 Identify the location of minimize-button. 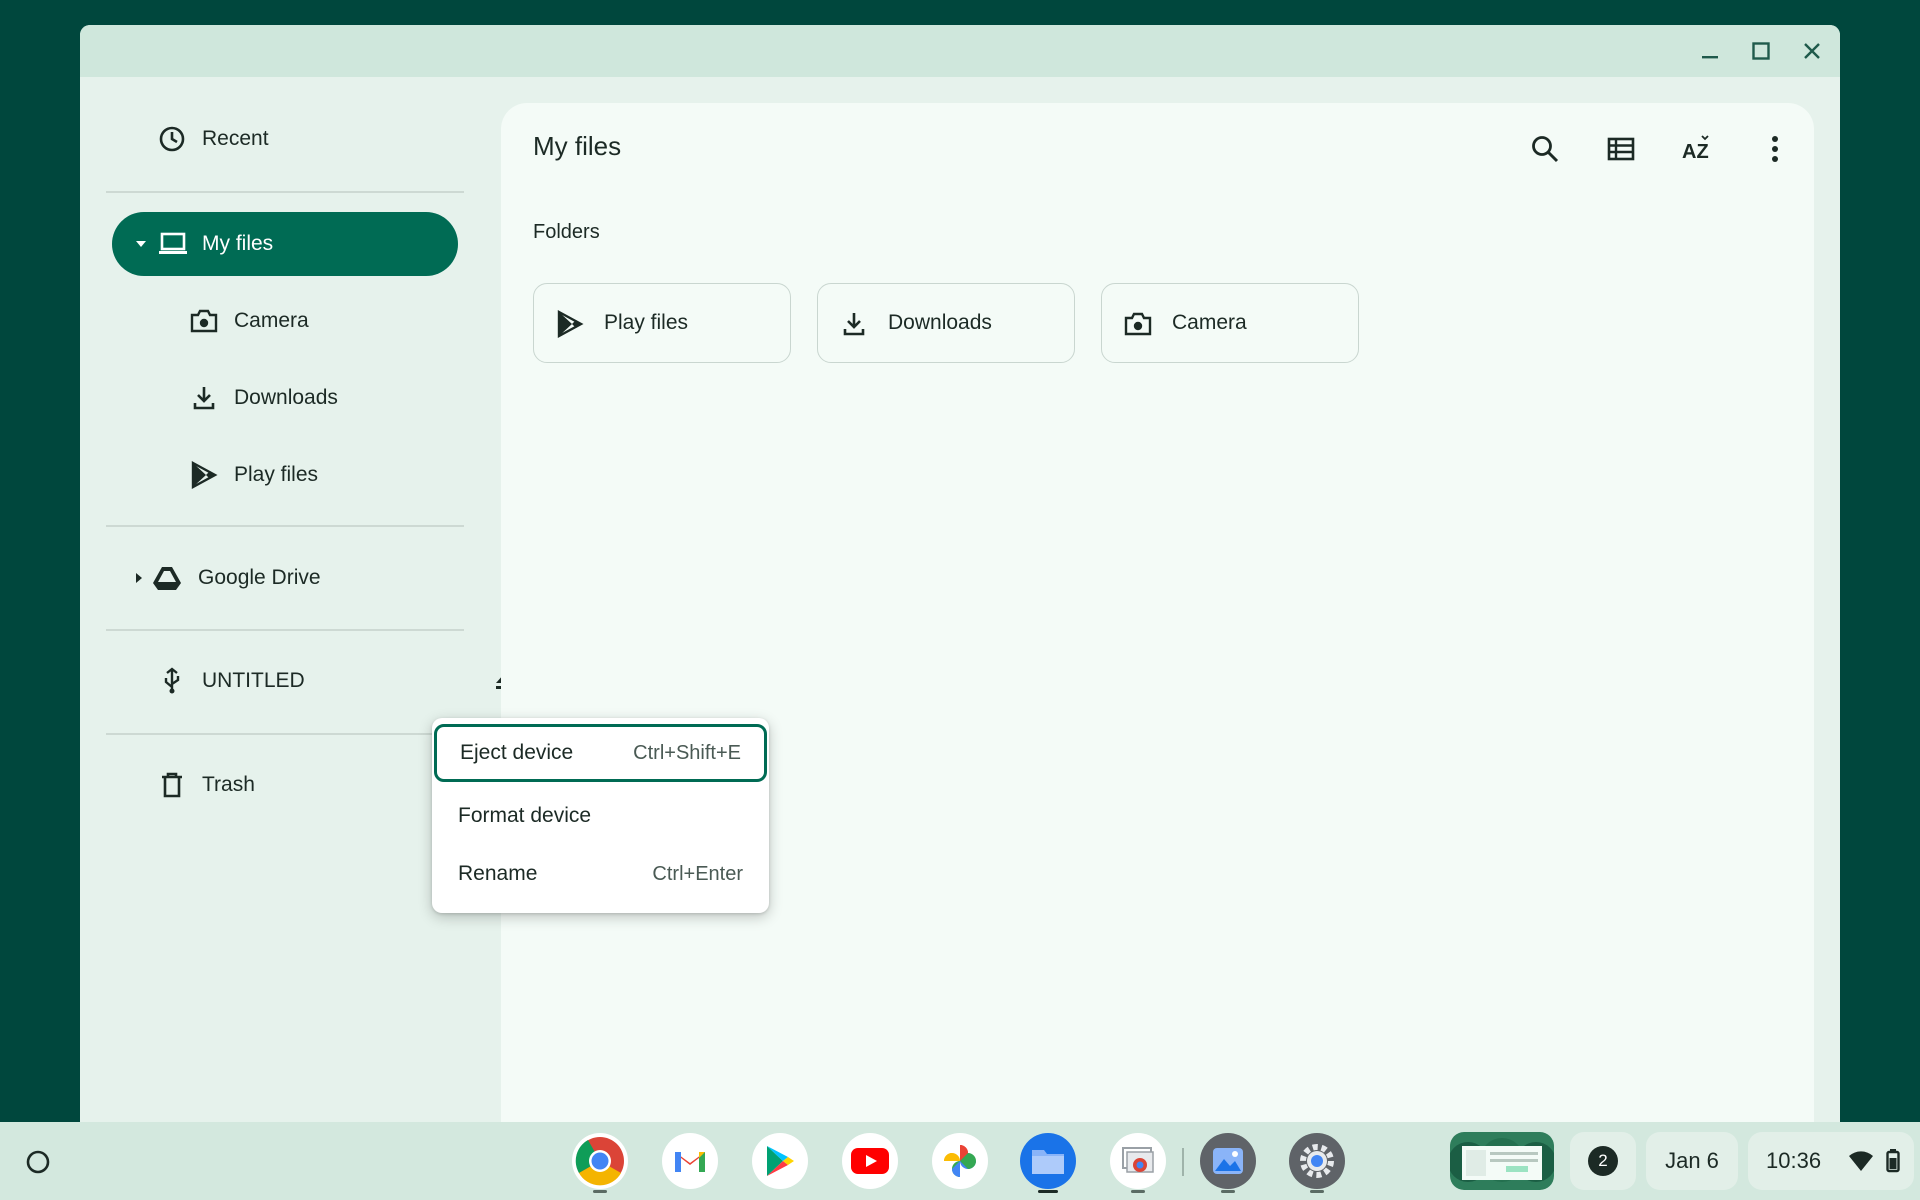
(1710, 51).